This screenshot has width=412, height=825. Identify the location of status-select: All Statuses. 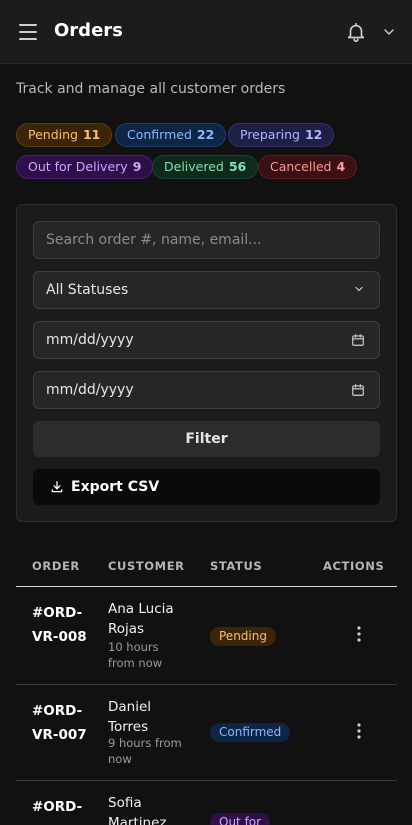
(206, 290).